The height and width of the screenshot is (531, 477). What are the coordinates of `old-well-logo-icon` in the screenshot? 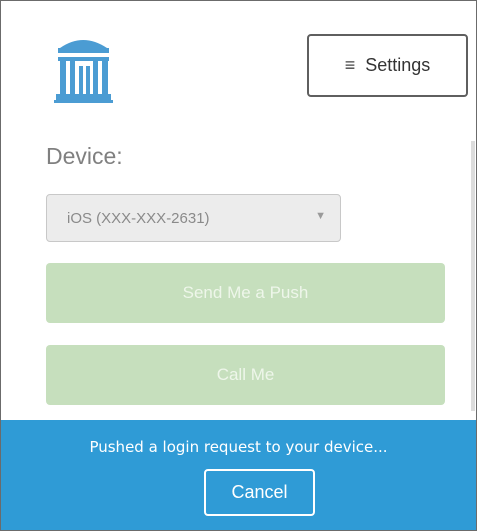 It's located at (83, 71).